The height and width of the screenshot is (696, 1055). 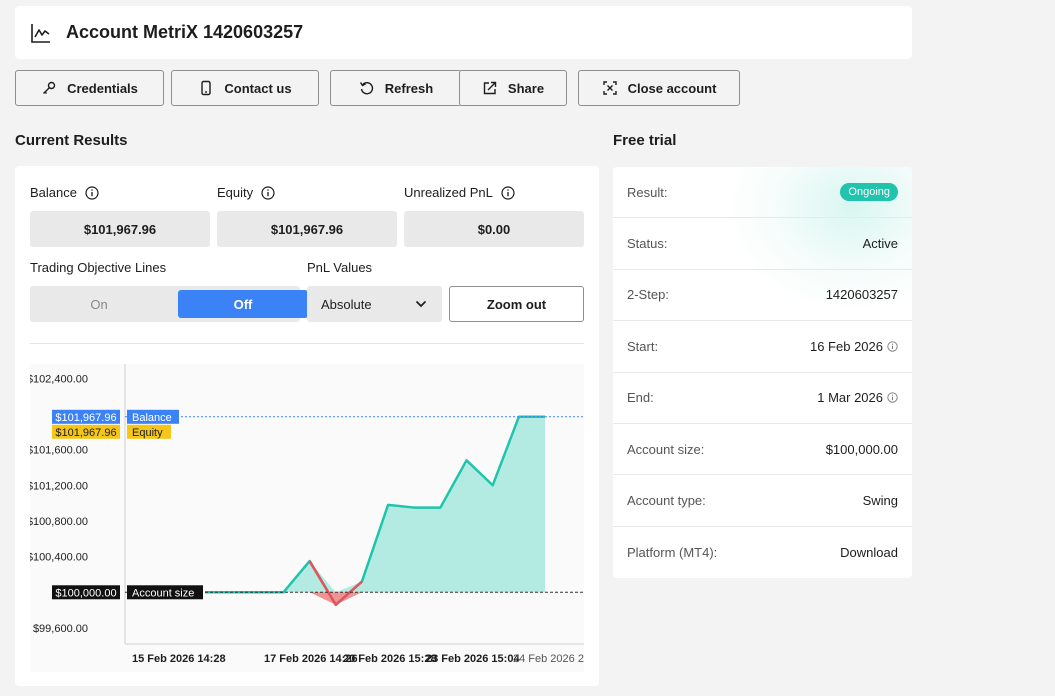 What do you see at coordinates (59, 558) in the screenshot?
I see `y-tick-label: $100,400.00` at bounding box center [59, 558].